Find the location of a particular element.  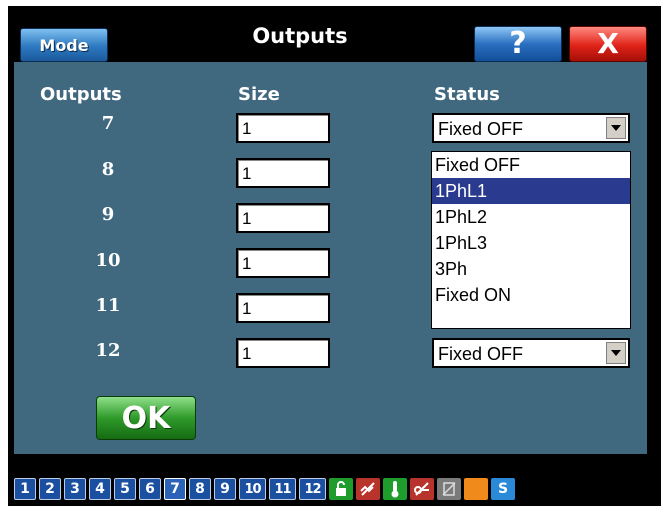

nav-button-5: 5 is located at coordinates (125, 489).